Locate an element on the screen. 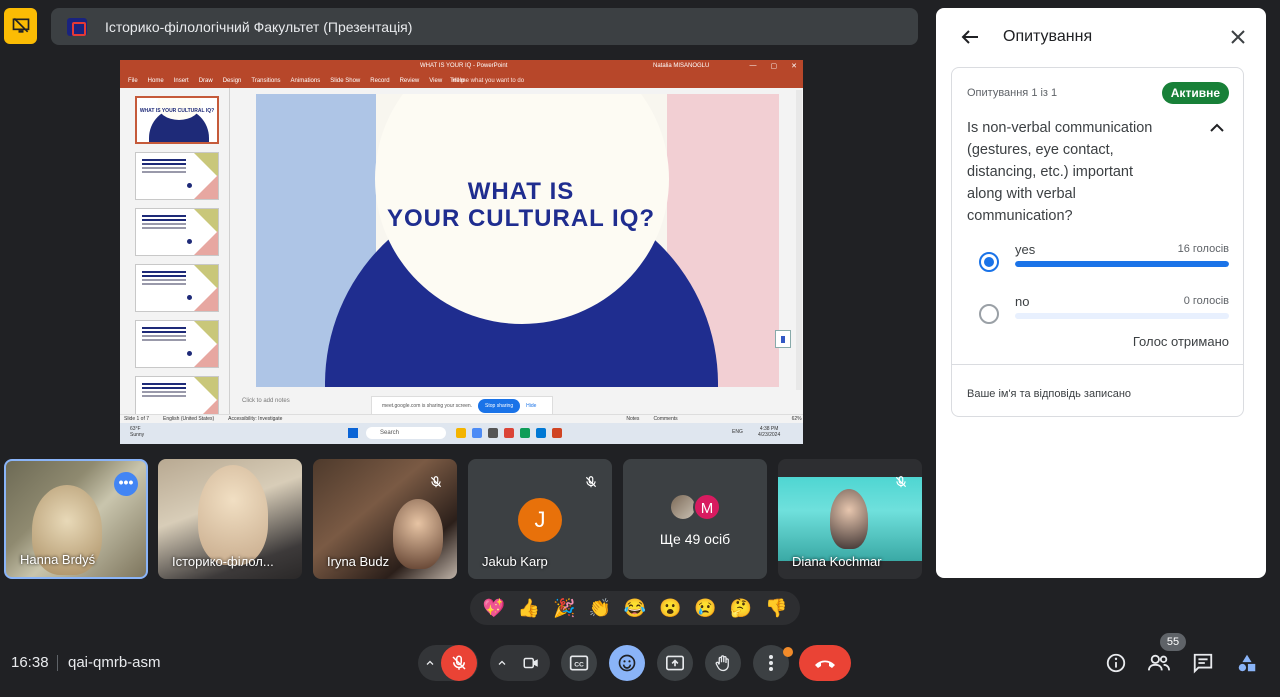 The image size is (1280, 697). muted-mic-icon is located at coordinates (436, 482).